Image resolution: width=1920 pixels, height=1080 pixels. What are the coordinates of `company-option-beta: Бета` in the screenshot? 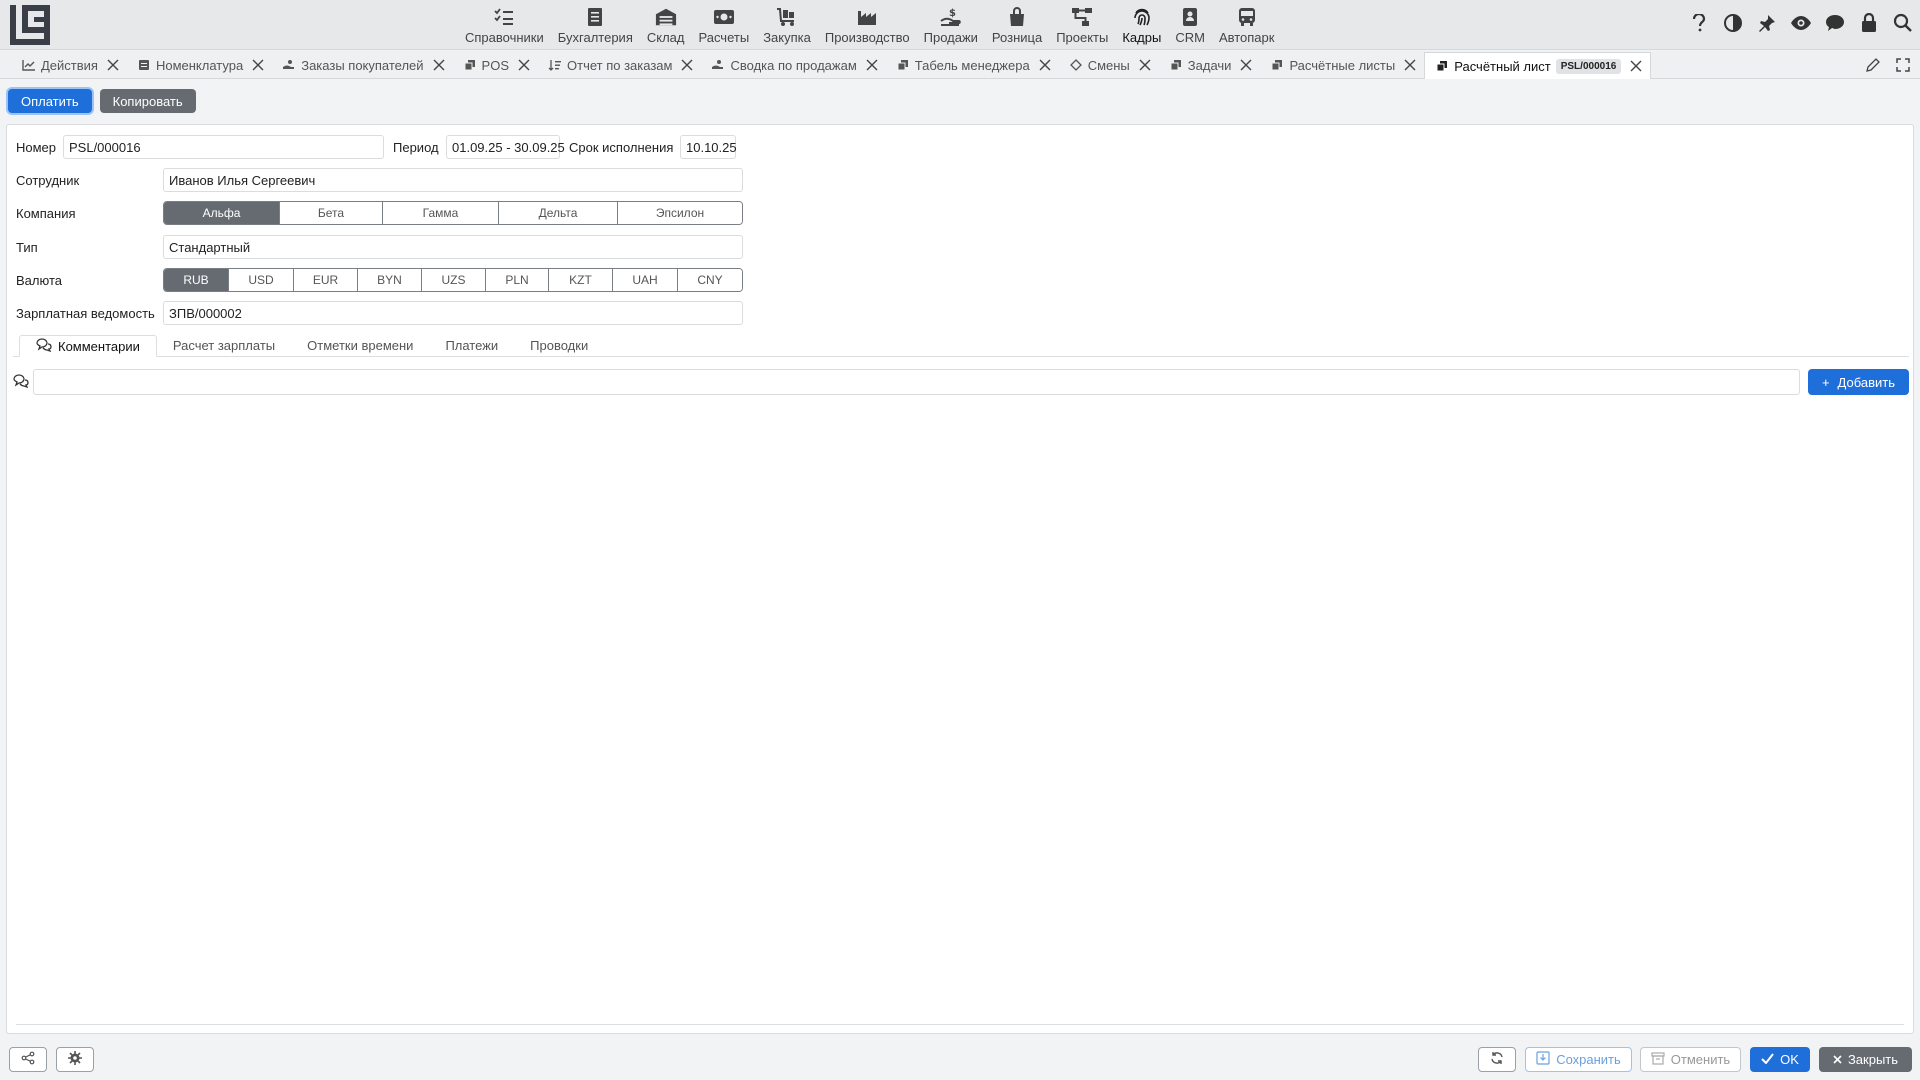 It's located at (331, 213).